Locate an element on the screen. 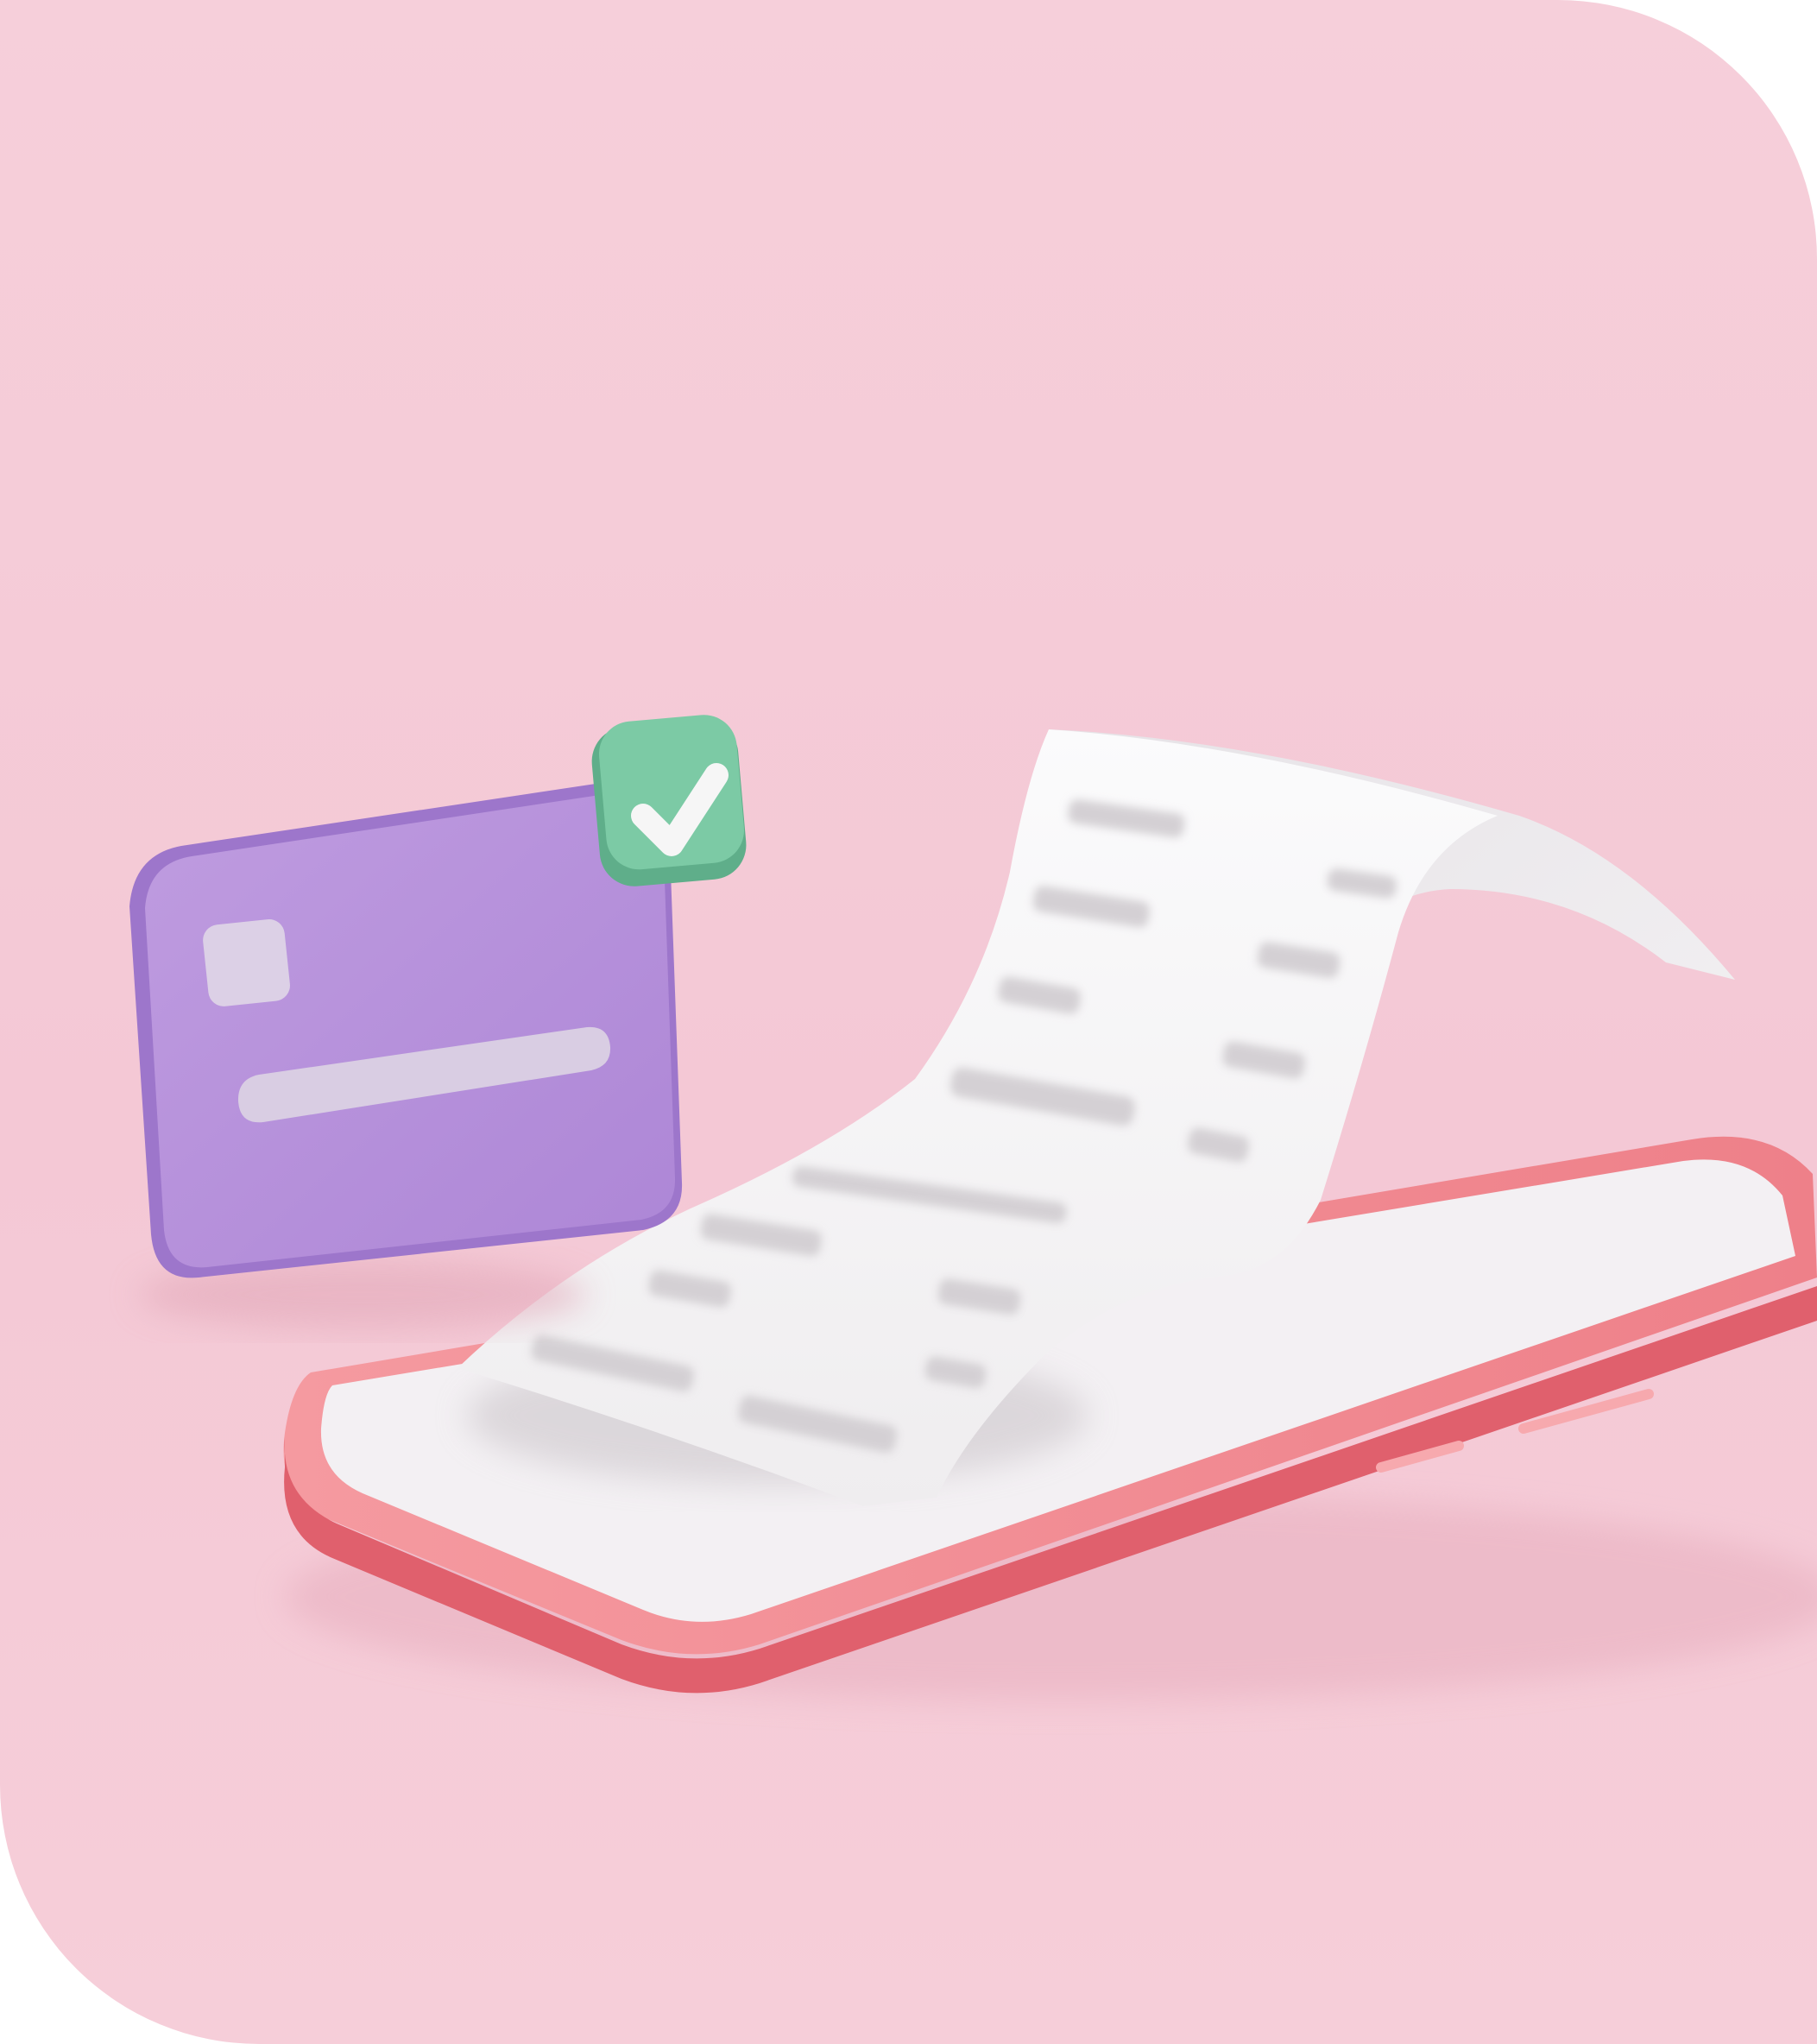  card-chip is located at coordinates (246, 962).